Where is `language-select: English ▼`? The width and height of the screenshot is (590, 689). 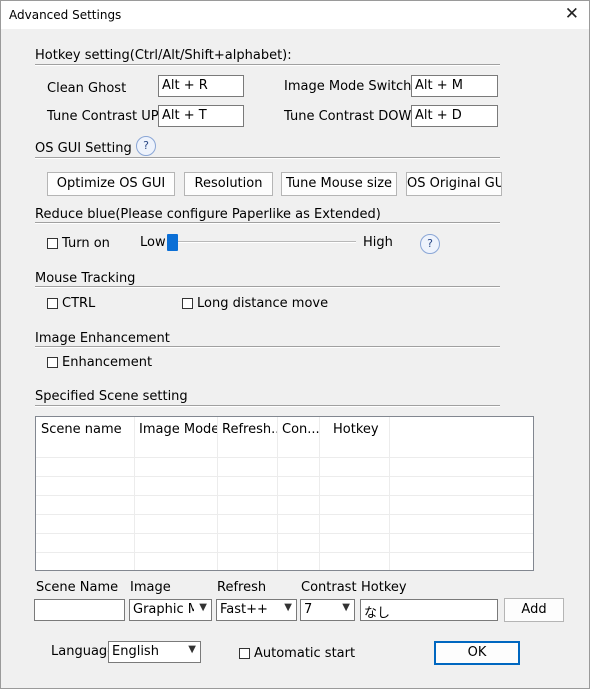
language-select: English ▼ is located at coordinates (154, 652).